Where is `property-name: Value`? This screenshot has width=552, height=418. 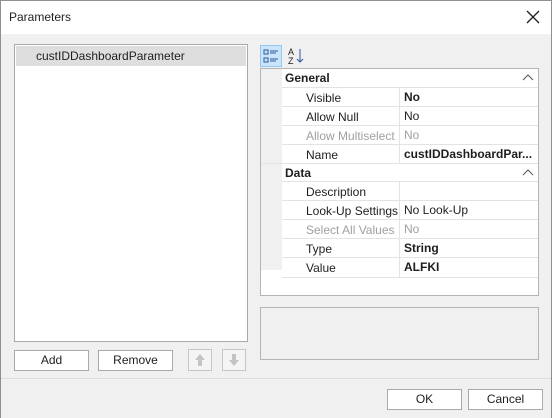
property-name: Value is located at coordinates (321, 268).